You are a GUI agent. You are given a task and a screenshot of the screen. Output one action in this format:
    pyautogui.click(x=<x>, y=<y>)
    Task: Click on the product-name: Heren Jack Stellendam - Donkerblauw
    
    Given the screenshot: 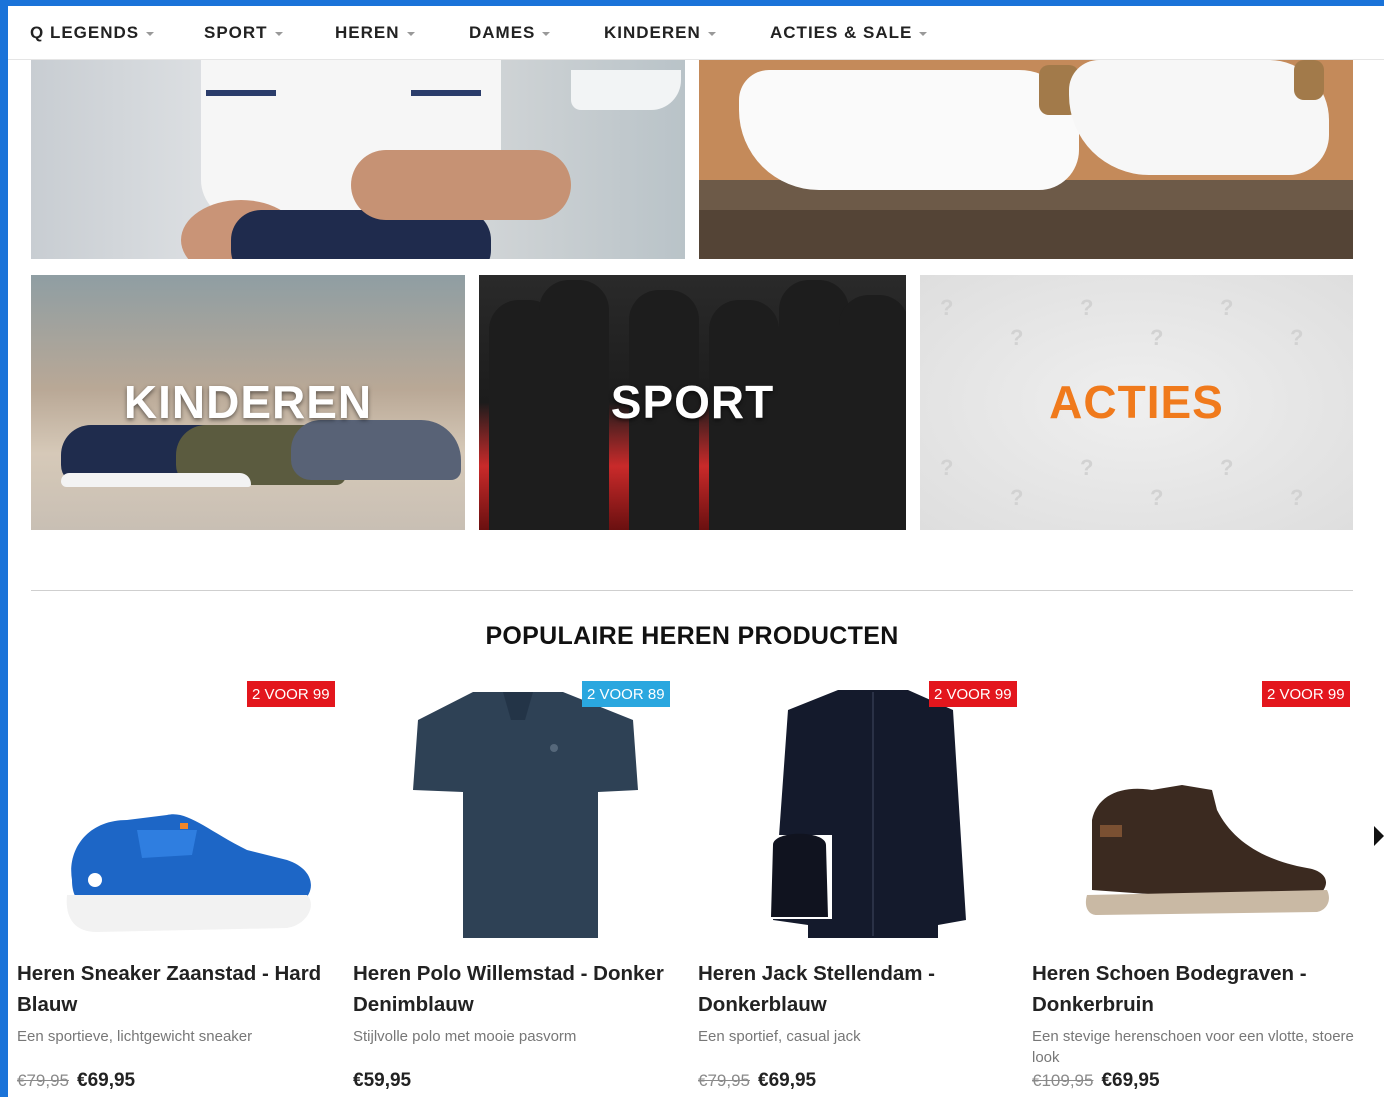 What is the action you would take?
    pyautogui.click(x=868, y=989)
    